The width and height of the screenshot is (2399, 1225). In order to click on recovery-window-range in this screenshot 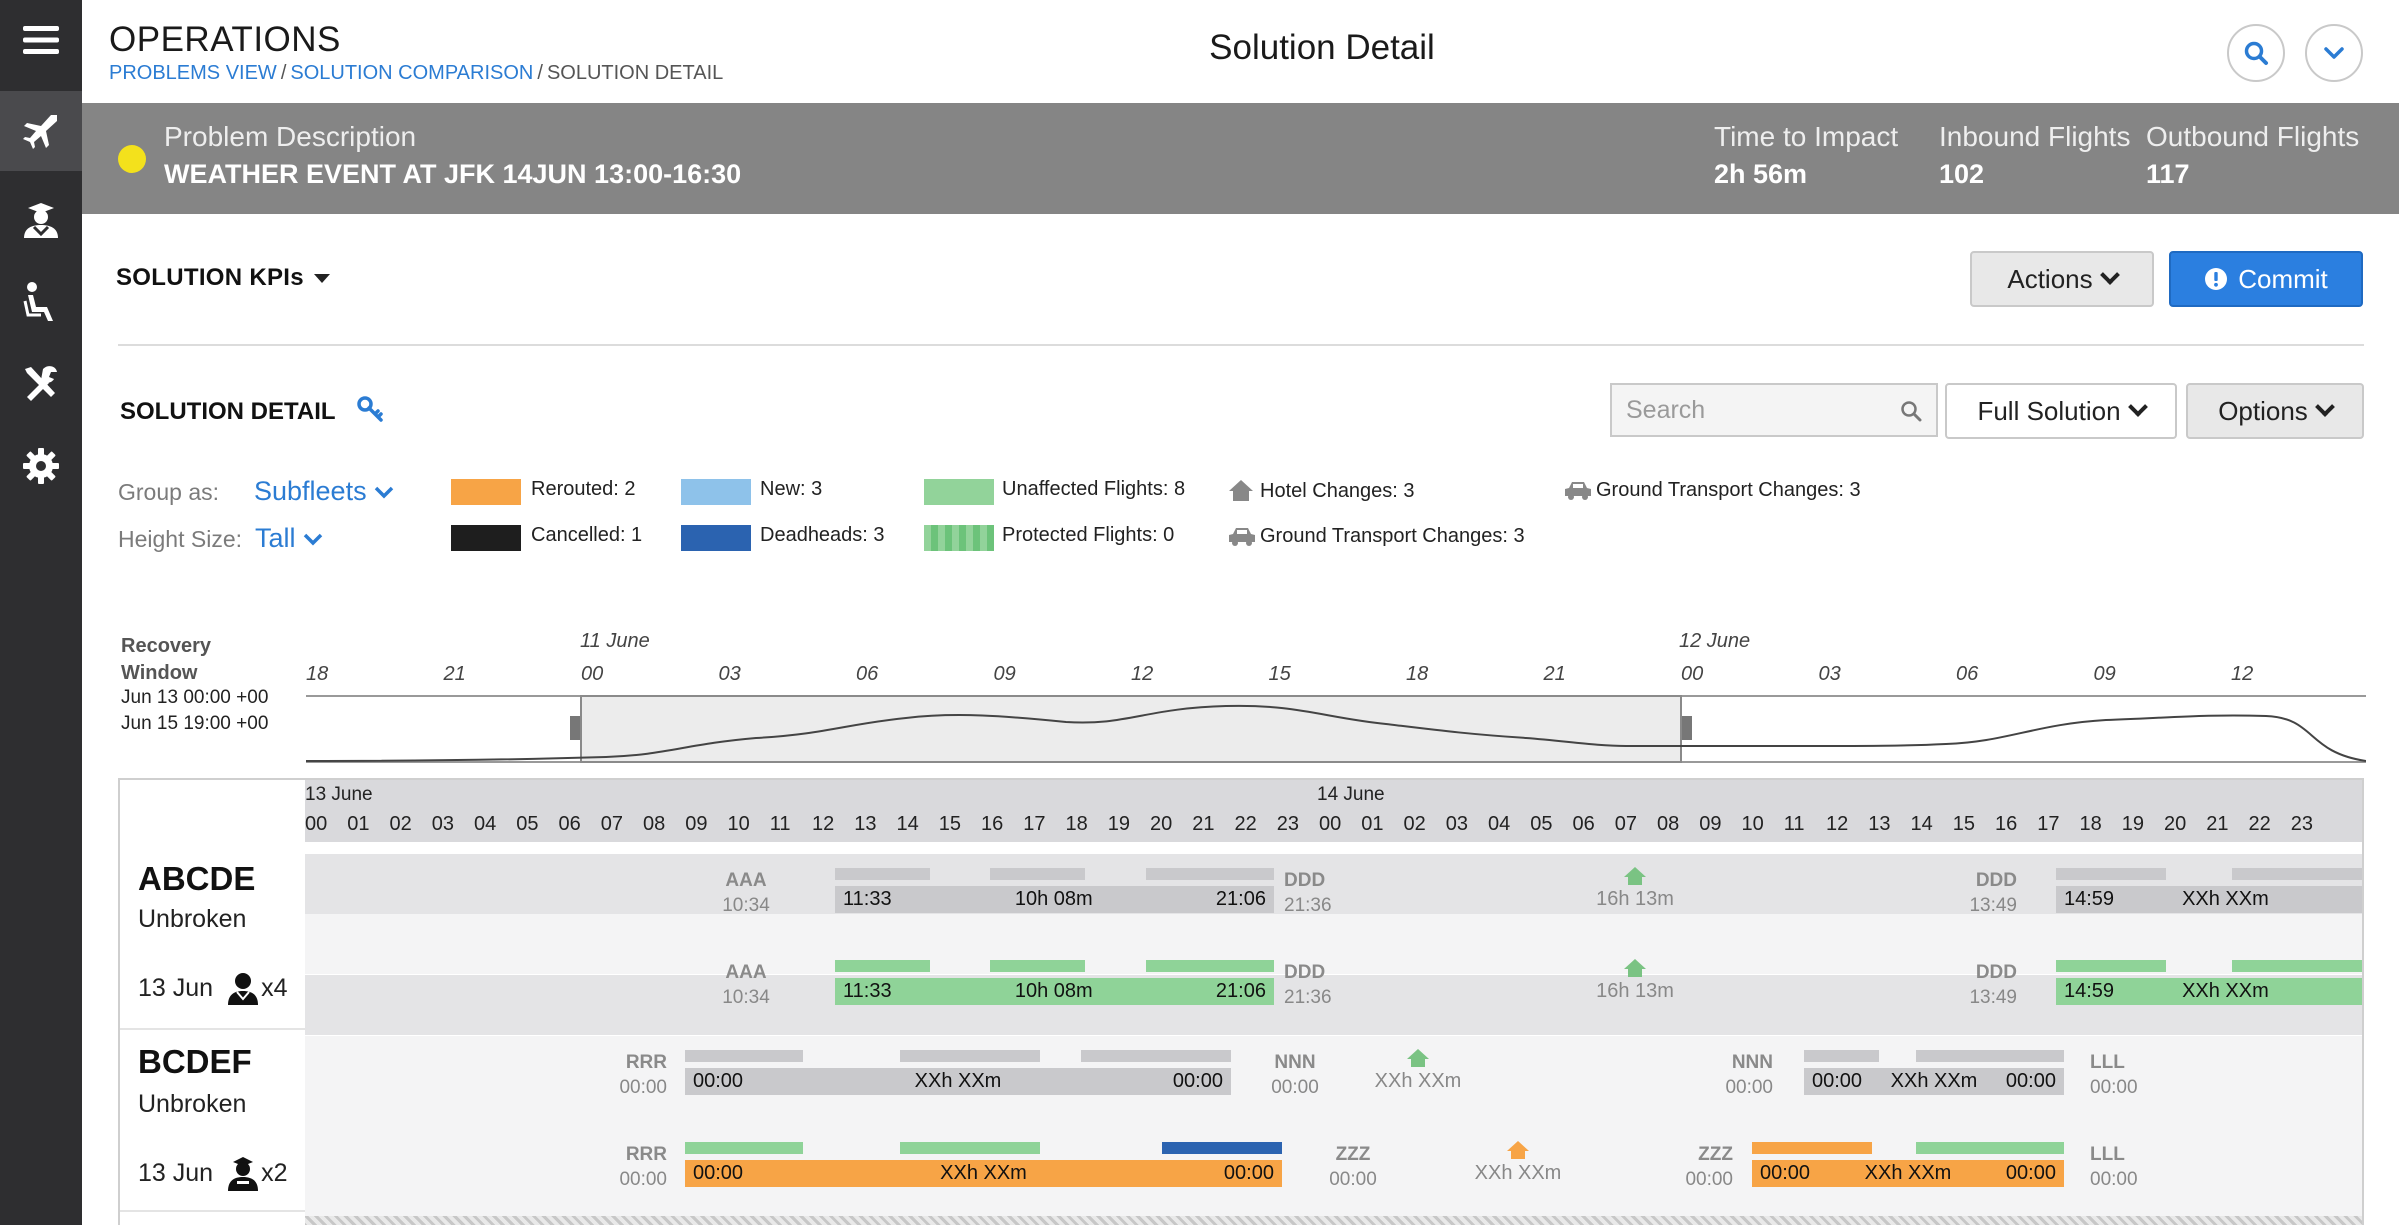, I will do `click(1131, 729)`.